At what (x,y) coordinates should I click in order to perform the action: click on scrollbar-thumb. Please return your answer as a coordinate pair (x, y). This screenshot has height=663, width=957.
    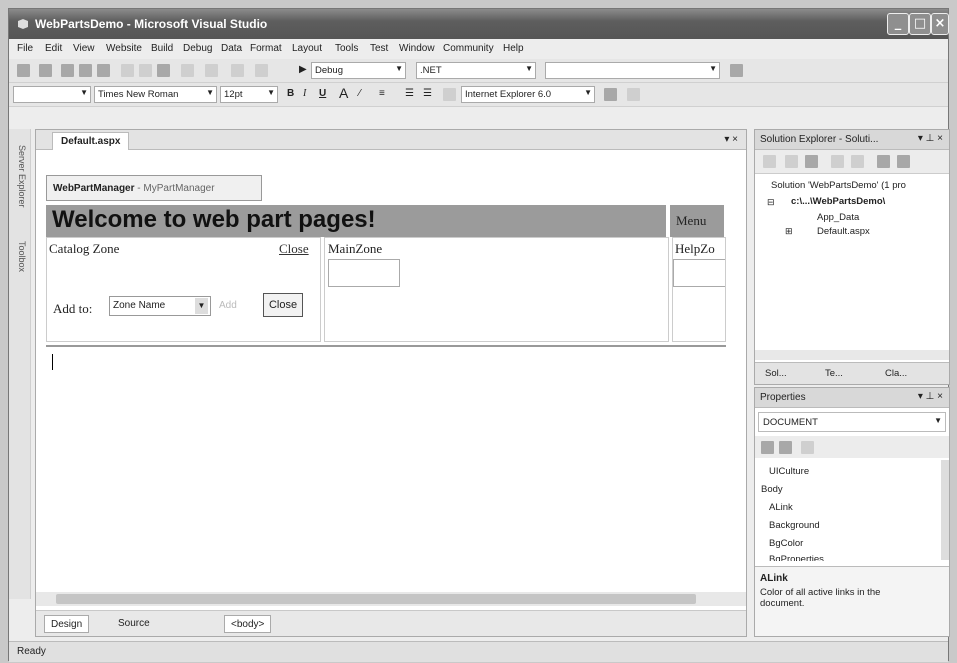
    Looking at the image, I should click on (376, 599).